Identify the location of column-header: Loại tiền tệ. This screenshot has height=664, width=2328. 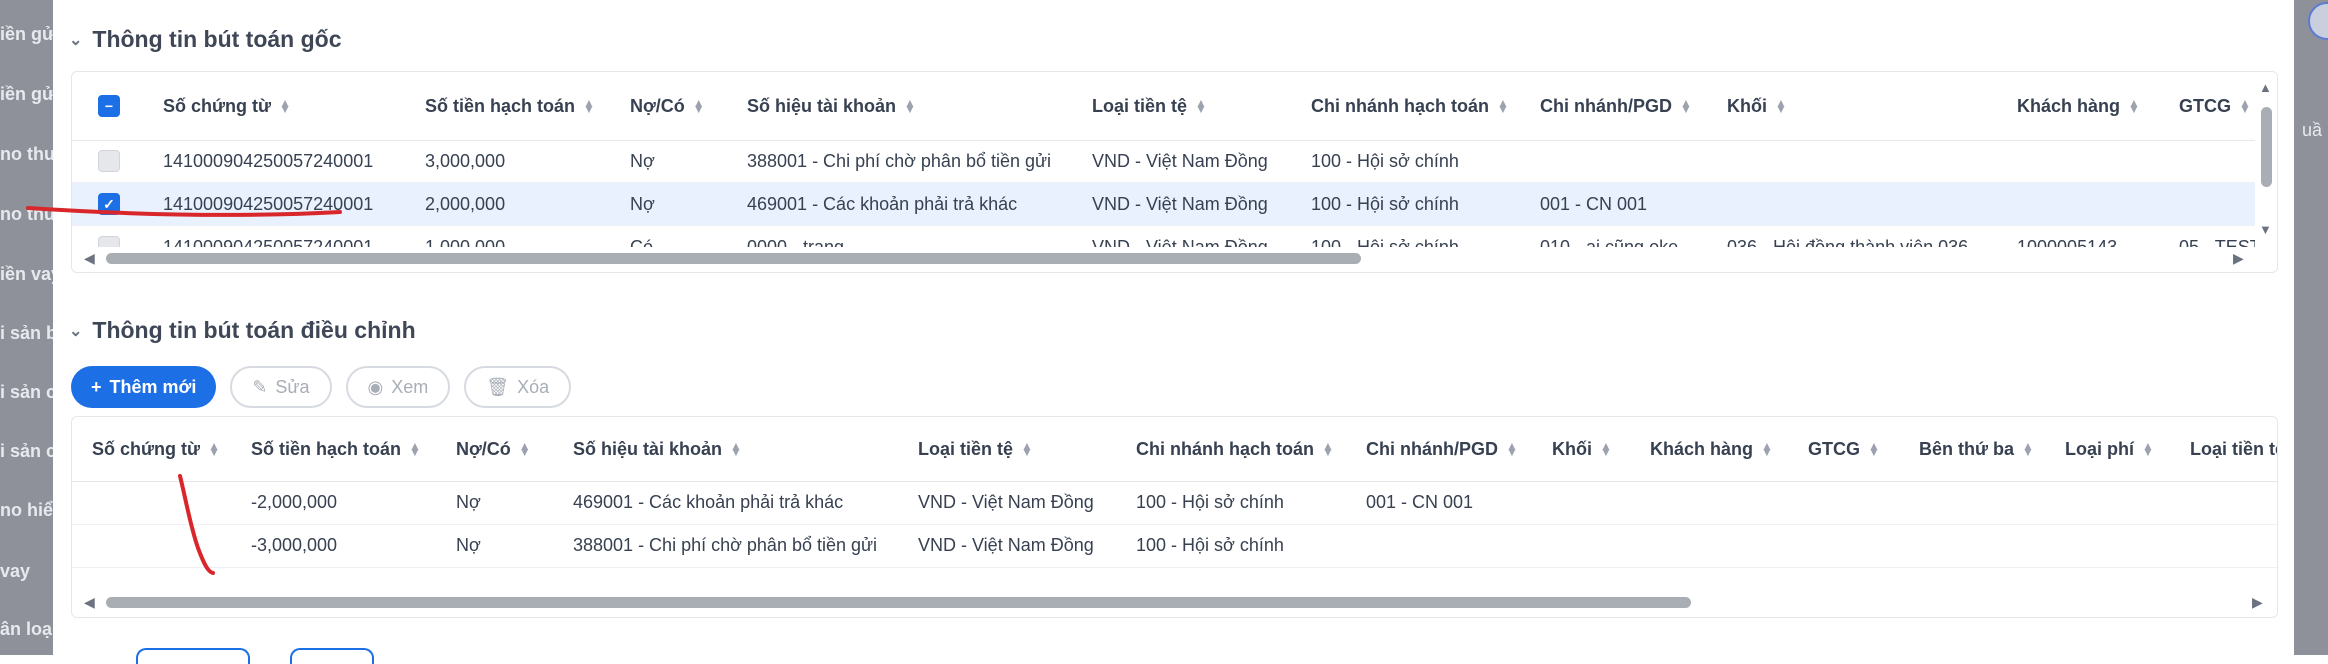
(2233, 449).